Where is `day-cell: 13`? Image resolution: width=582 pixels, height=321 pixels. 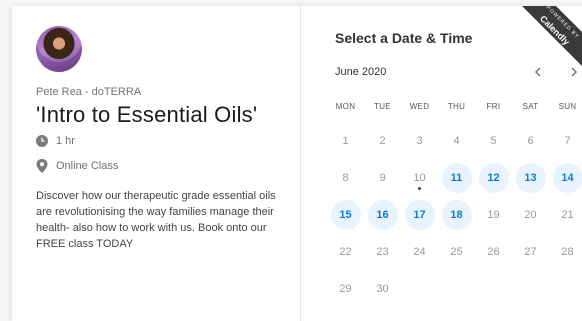
day-cell: 13 is located at coordinates (530, 177).